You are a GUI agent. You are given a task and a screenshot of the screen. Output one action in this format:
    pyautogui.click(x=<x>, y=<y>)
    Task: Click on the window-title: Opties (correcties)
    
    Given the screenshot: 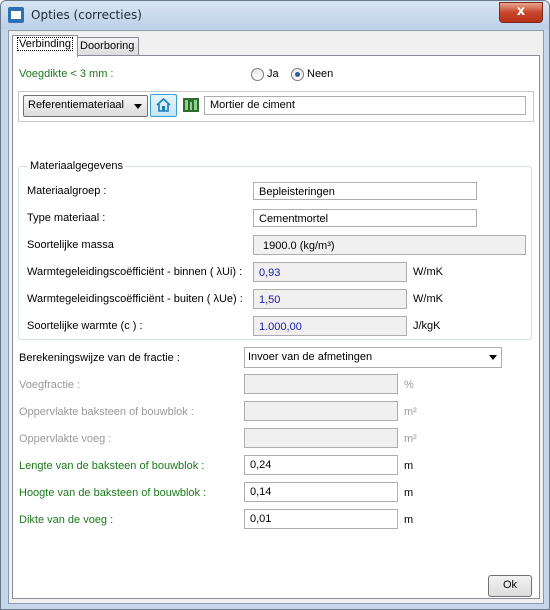 What is the action you would take?
    pyautogui.click(x=86, y=15)
    